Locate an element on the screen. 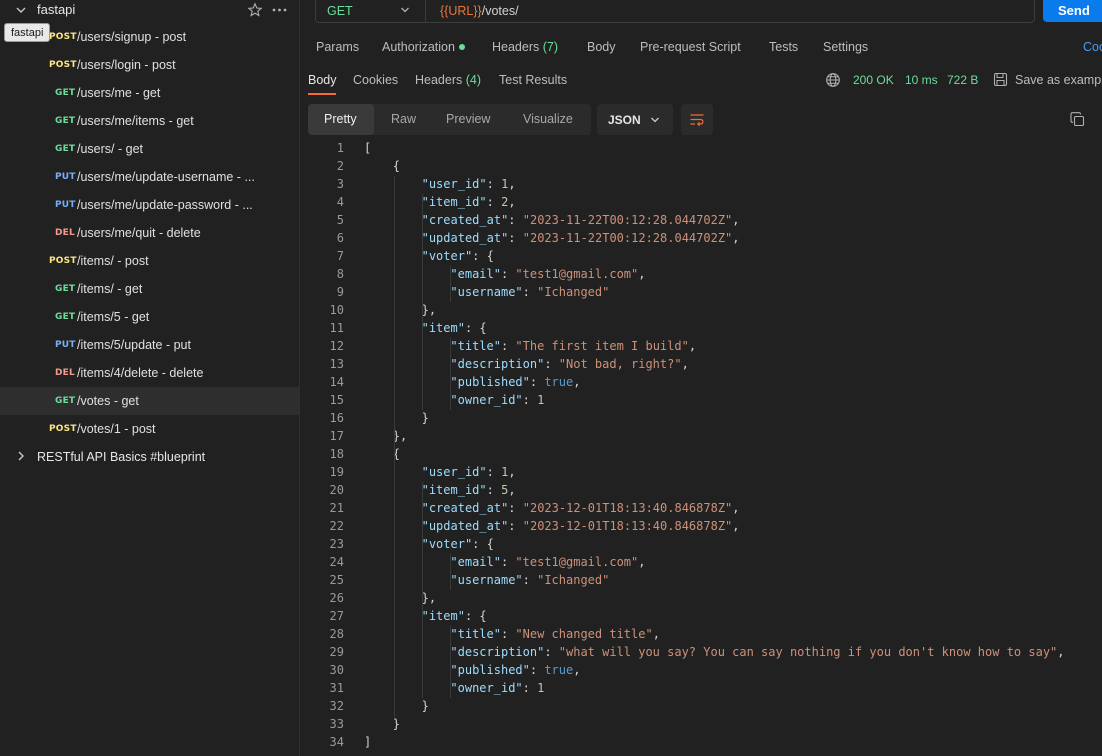 The image size is (1102, 756). resp-tab-headers-label: Headers is located at coordinates (439, 80).